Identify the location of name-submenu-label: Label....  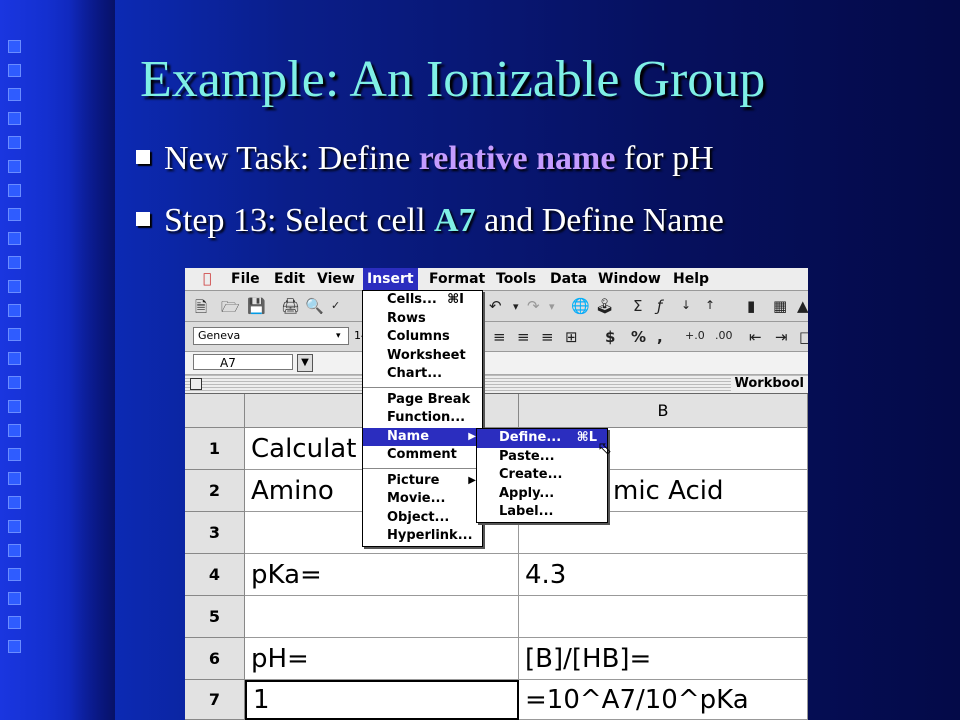
(542, 512).